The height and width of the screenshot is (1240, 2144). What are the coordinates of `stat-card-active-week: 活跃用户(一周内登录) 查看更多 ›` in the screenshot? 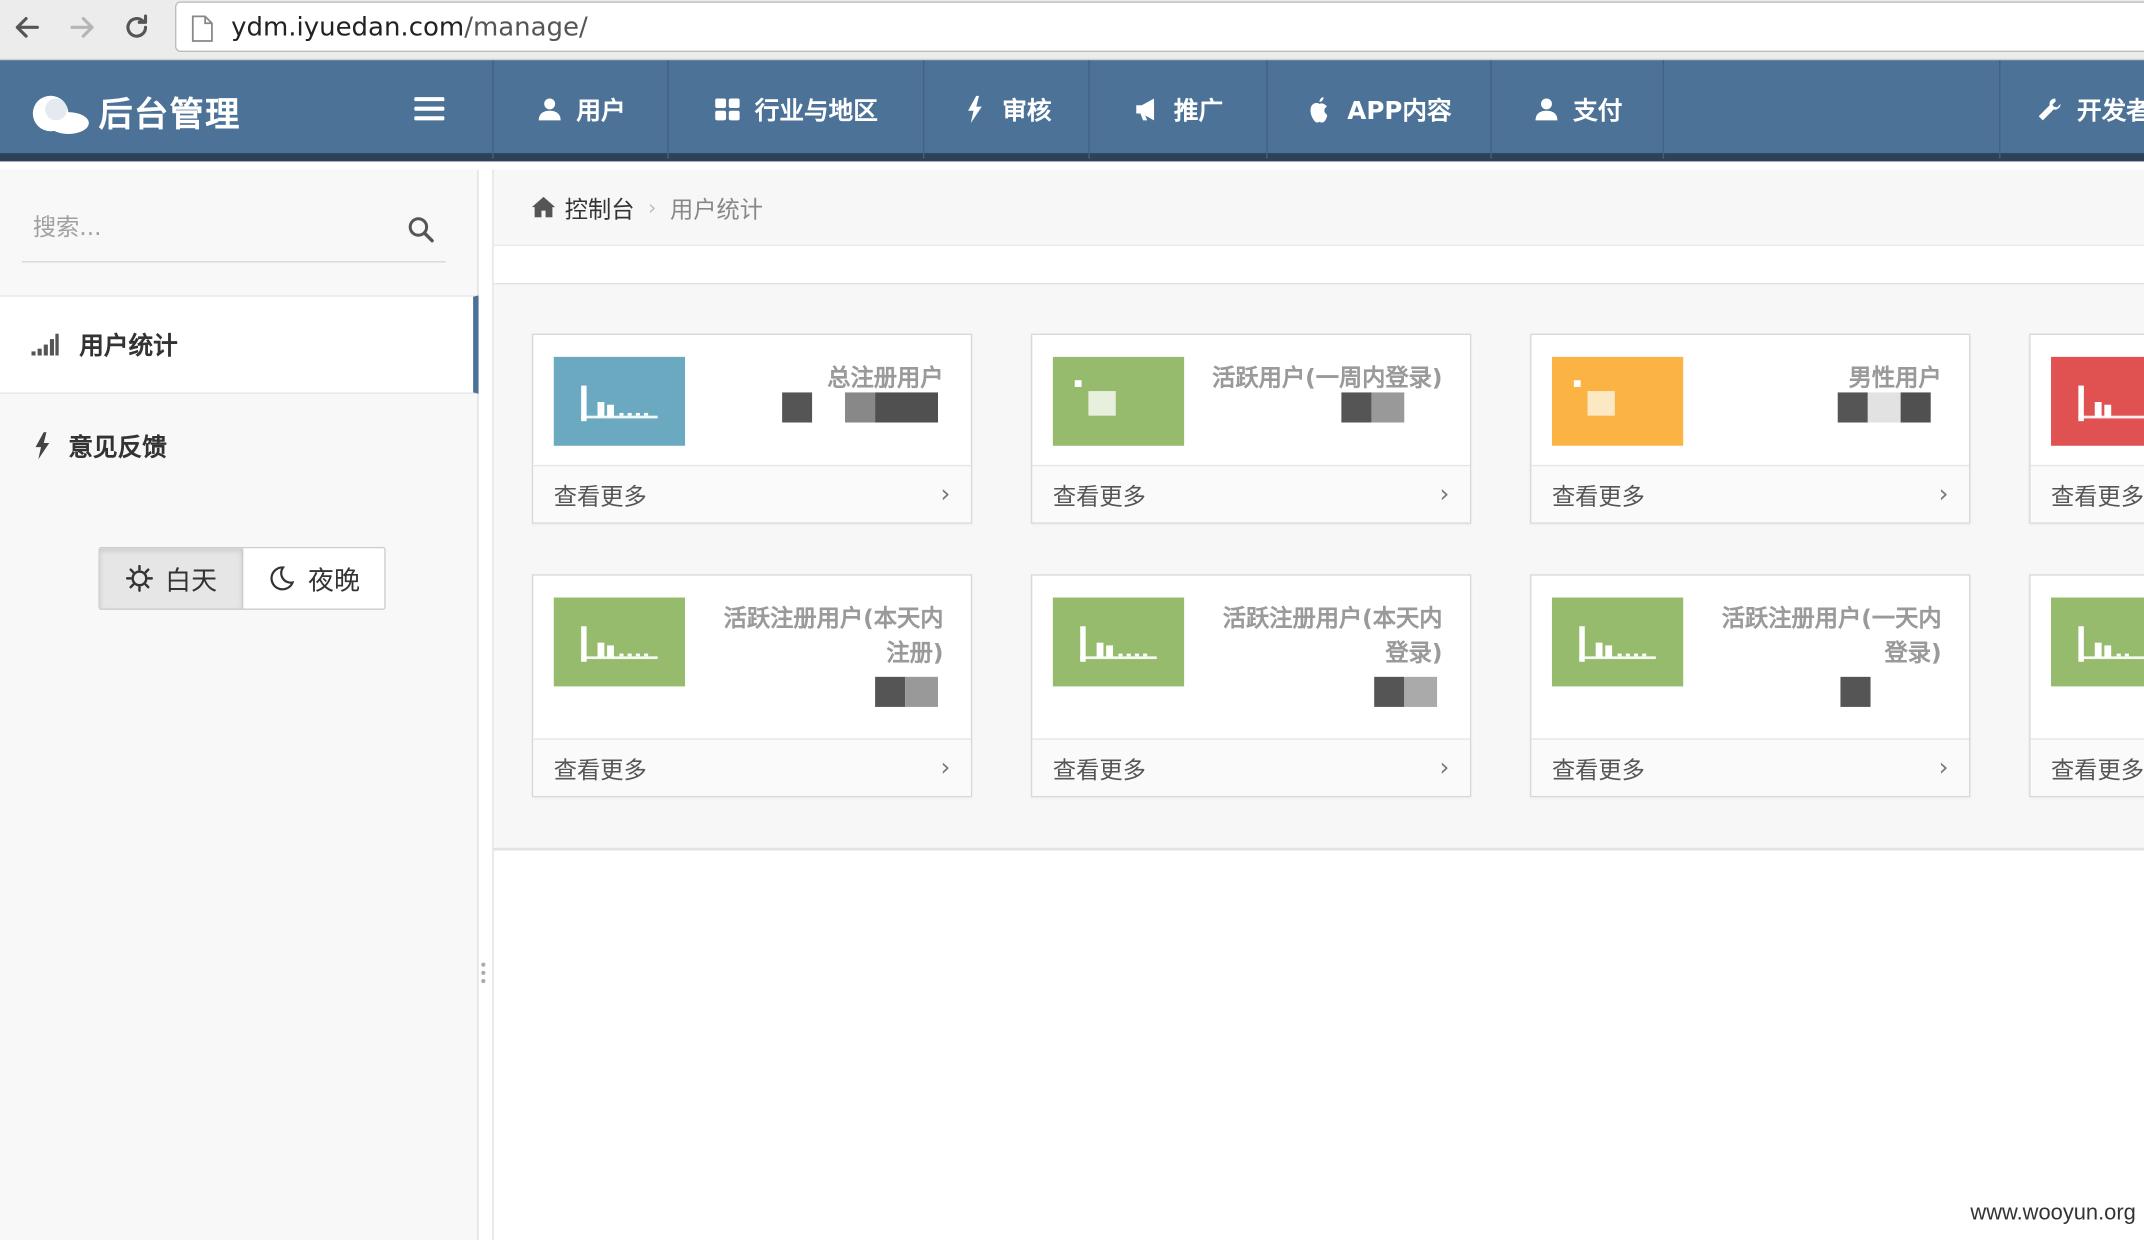 It's located at (1251, 428).